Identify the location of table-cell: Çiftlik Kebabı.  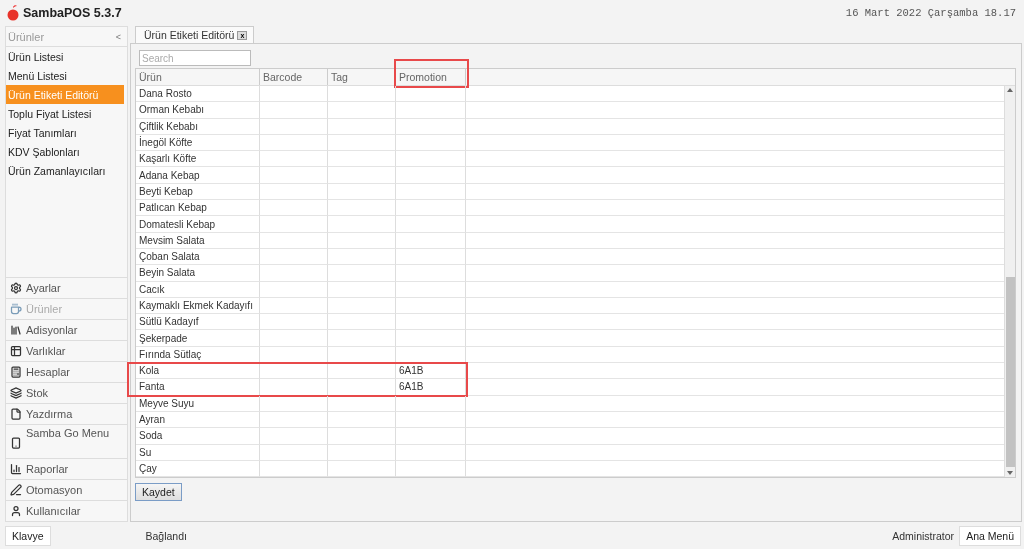
(198, 126).